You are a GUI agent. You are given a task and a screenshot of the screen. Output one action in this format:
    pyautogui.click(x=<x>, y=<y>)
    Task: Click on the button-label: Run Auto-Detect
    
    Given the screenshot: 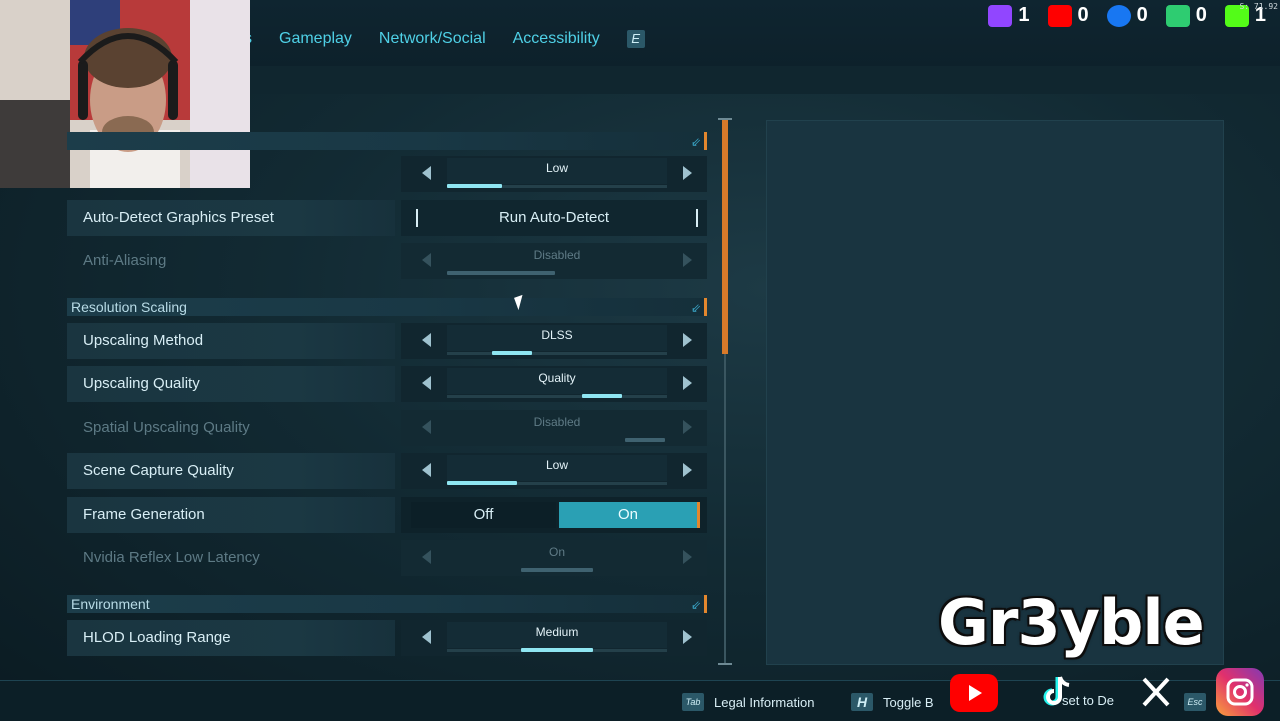 What is the action you would take?
    pyautogui.click(x=554, y=217)
    